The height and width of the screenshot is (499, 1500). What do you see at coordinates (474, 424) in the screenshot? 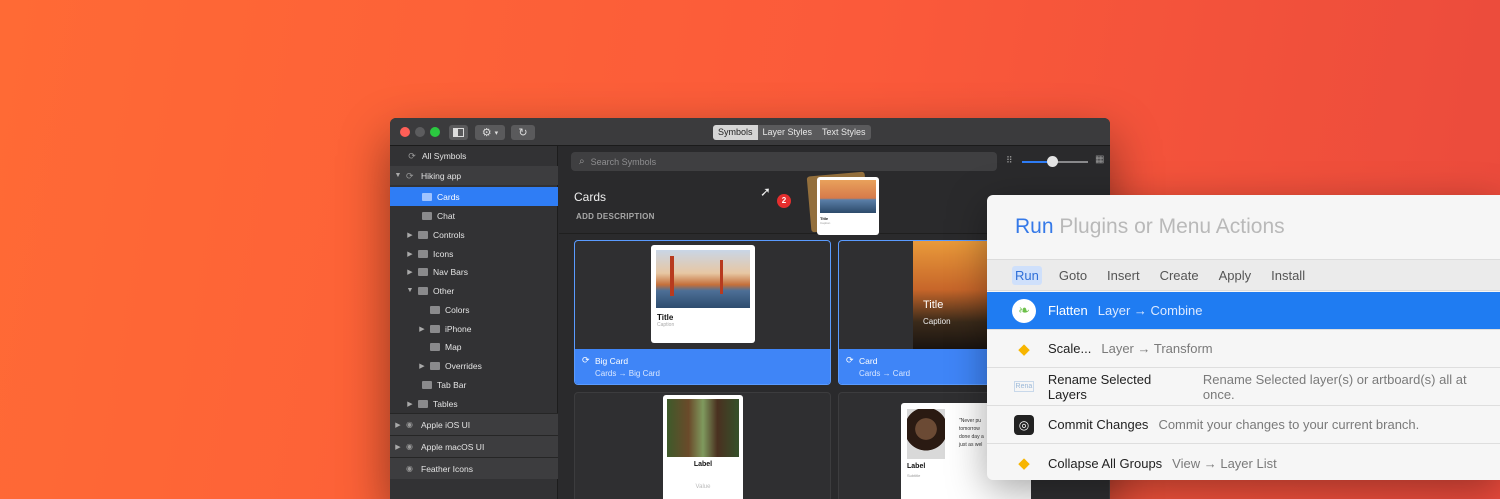
I see `sidebar-library-apple-ios-ui: ▶ ◉ Apple iOS UI` at bounding box center [474, 424].